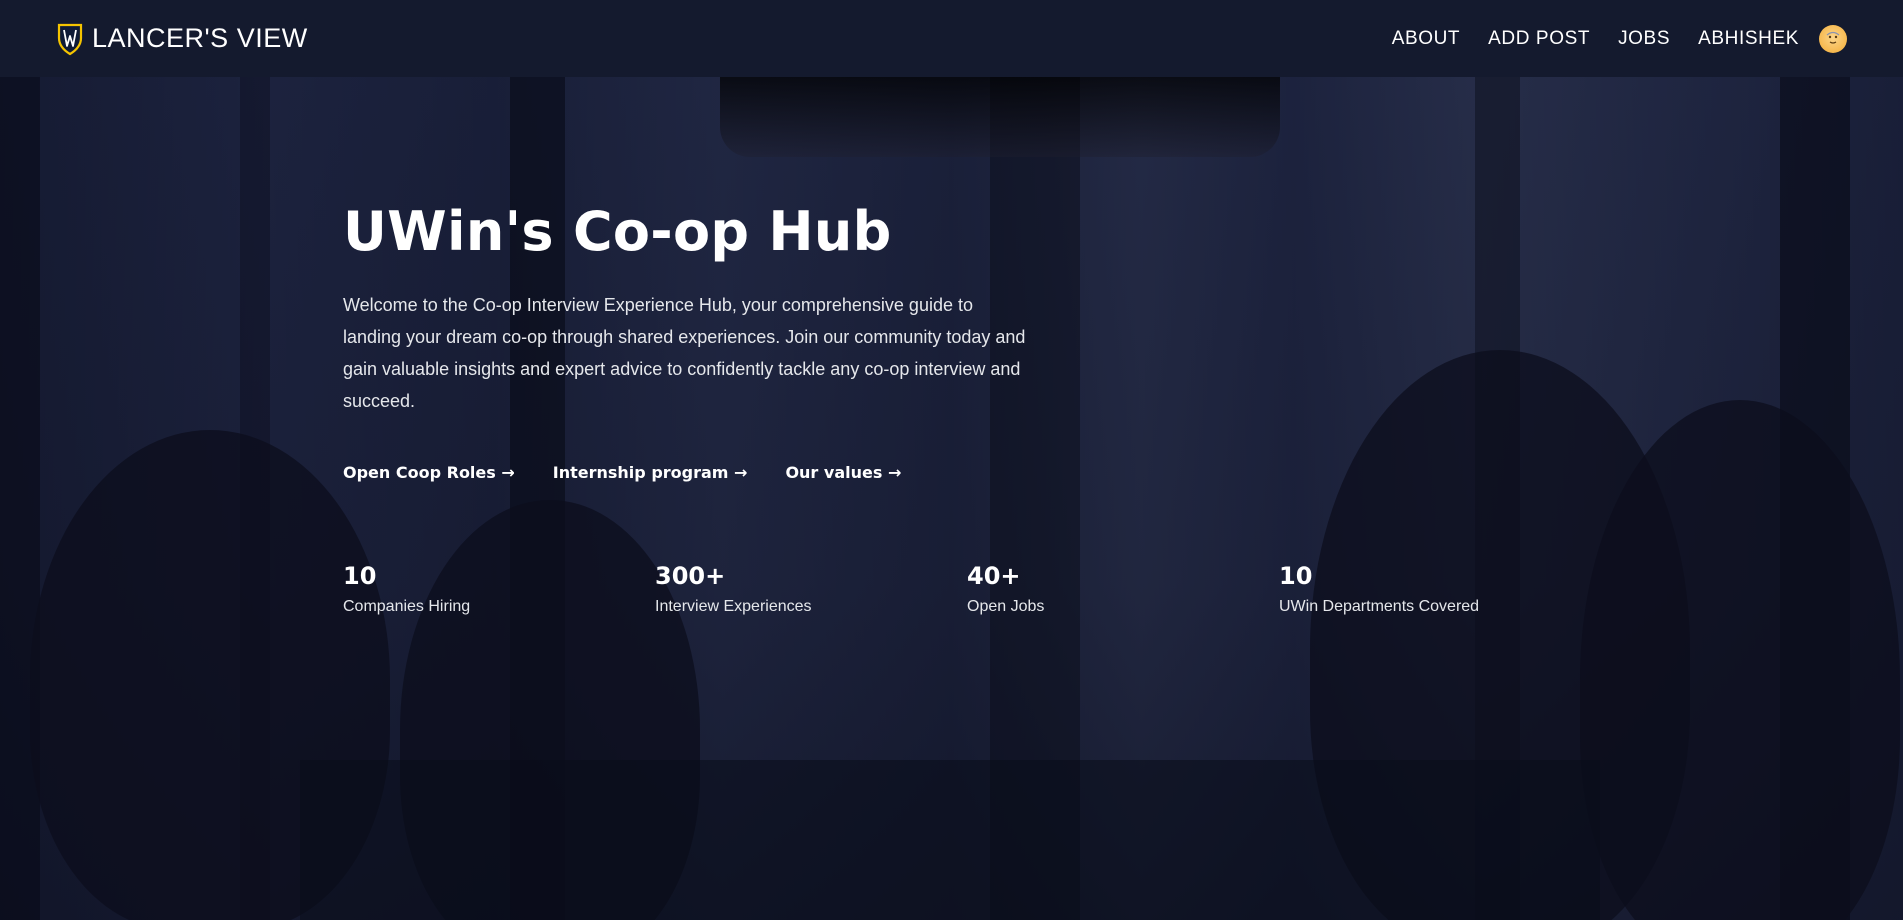  Describe the element at coordinates (1748, 39) in the screenshot. I see `nav-user-link: ABHISHEK` at that location.